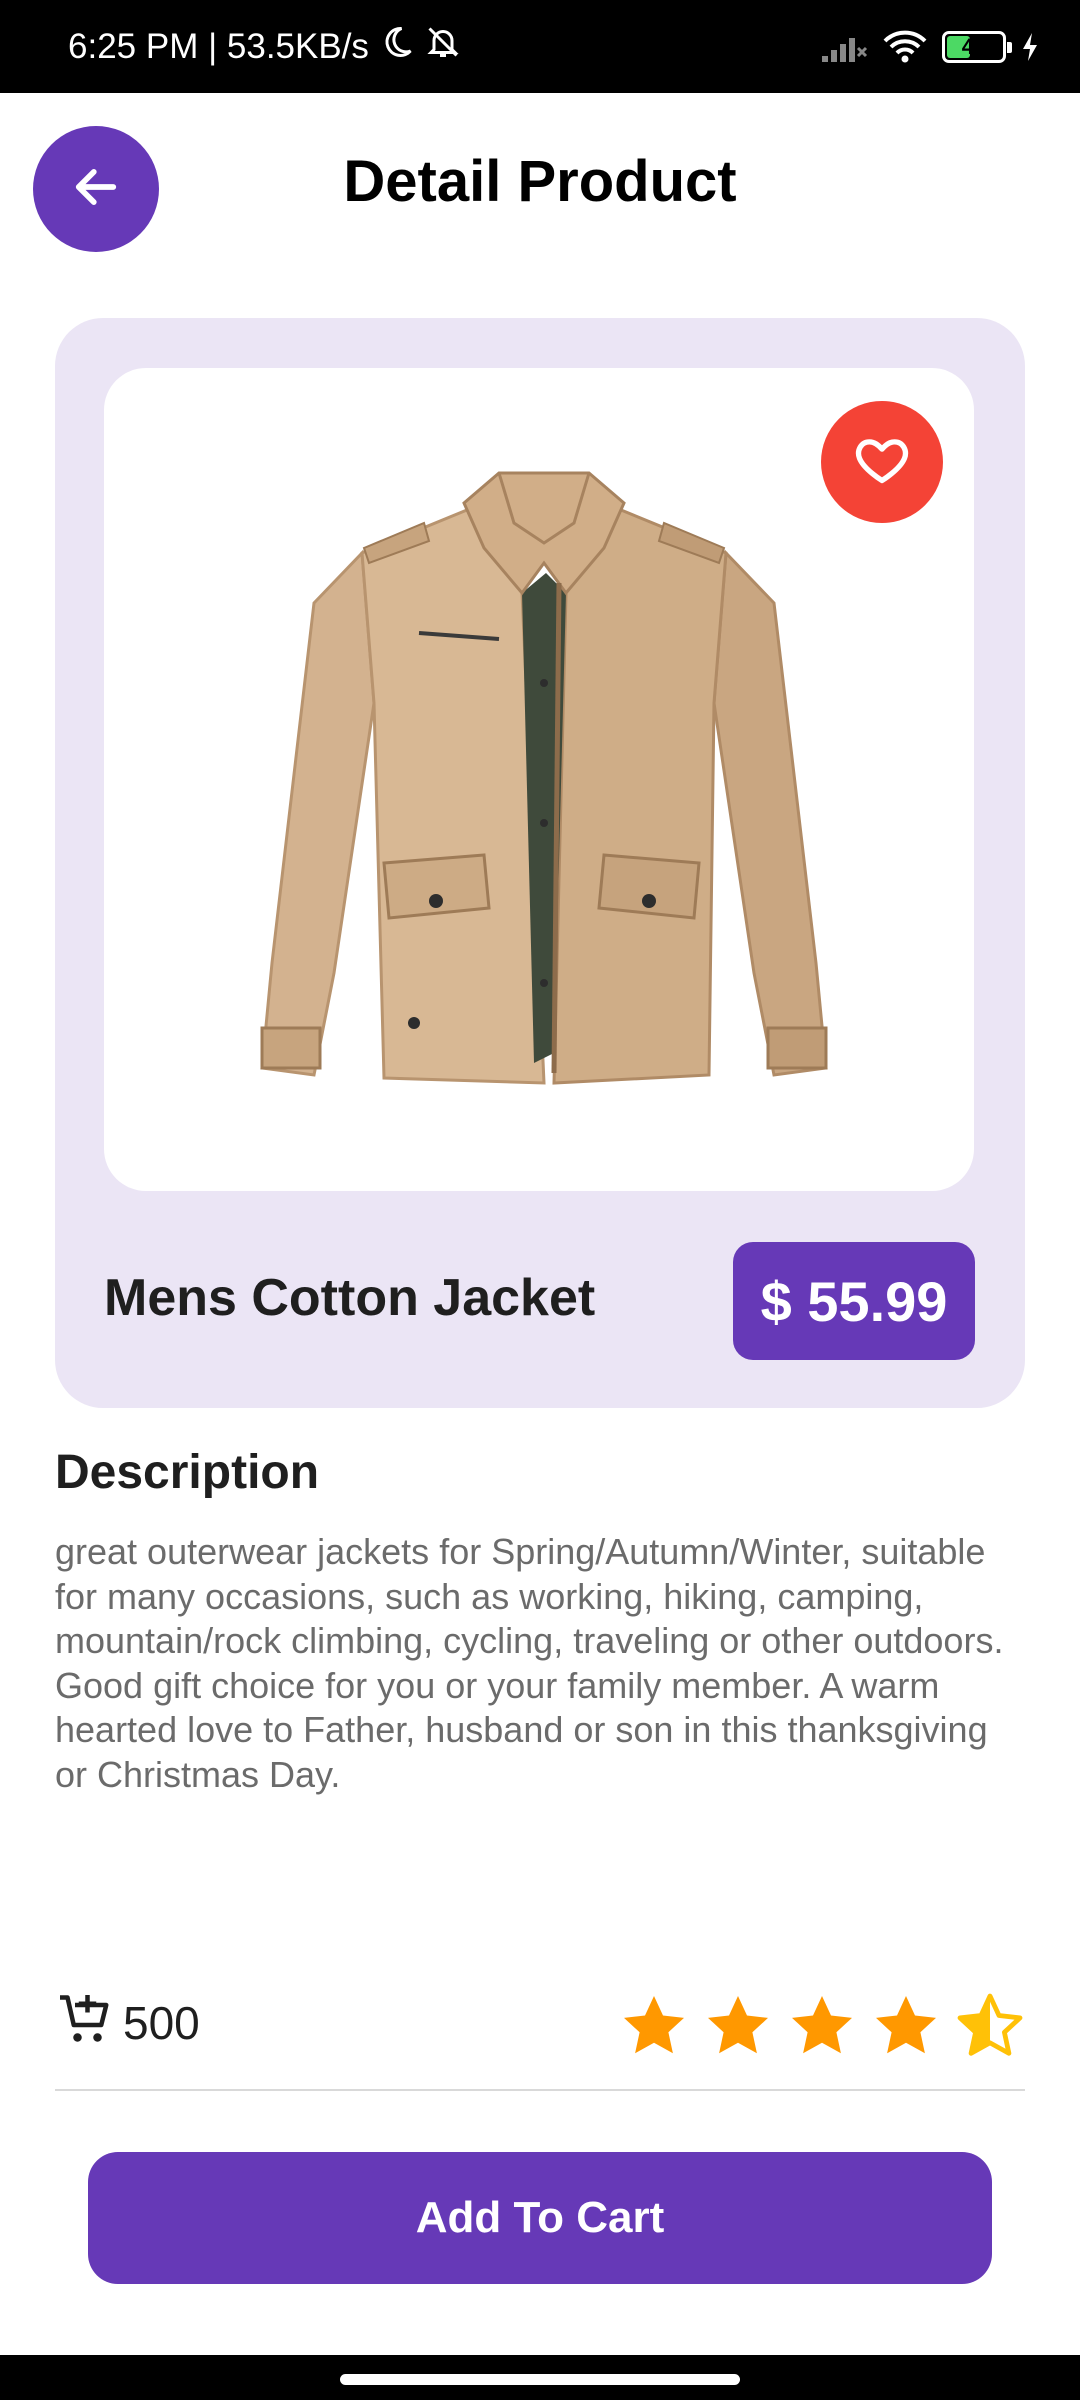 This screenshot has height=2400, width=1080. I want to click on stock-count: 500, so click(161, 2022).